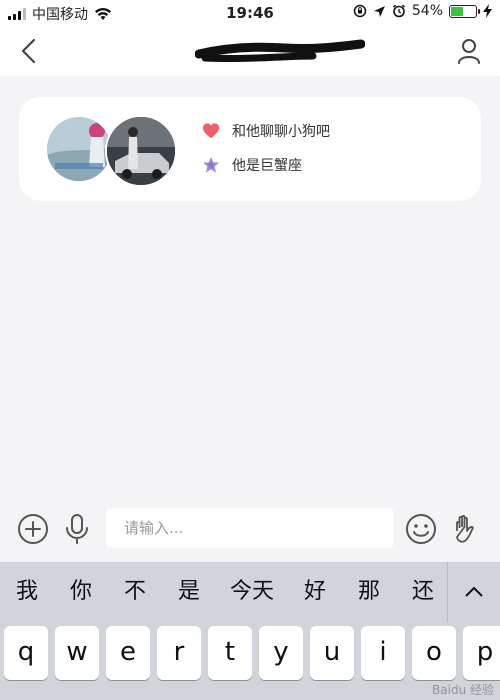  I want to click on key-e: e, so click(128, 653).